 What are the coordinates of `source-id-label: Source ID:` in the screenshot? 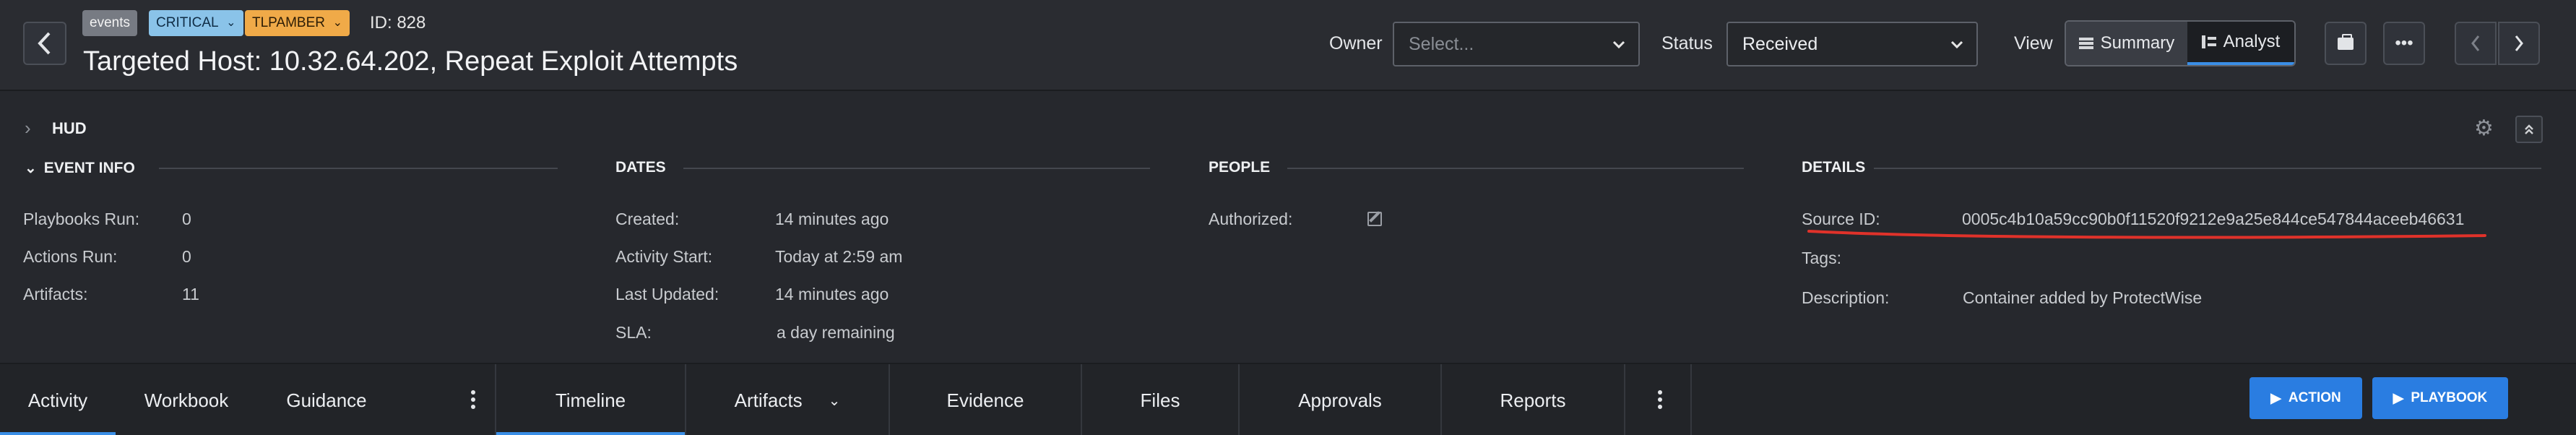 It's located at (1841, 219).